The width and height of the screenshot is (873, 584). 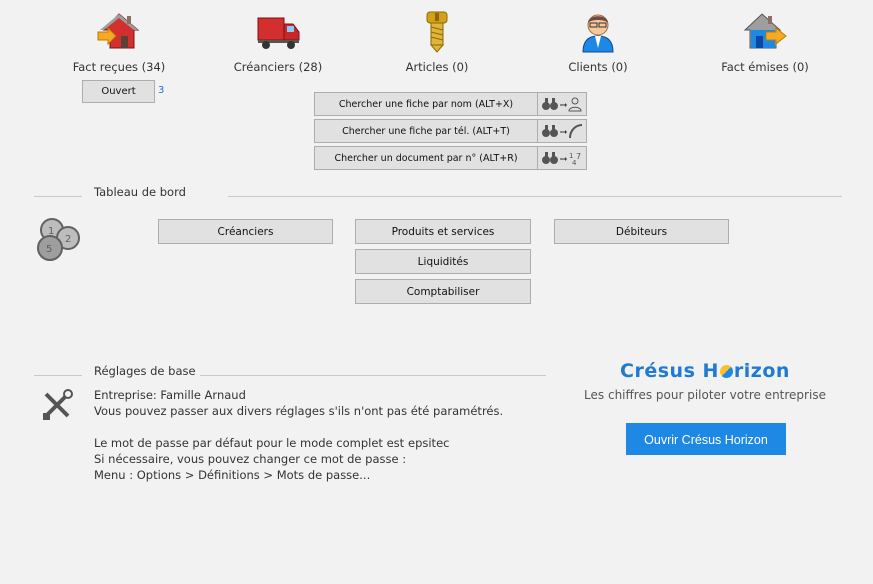 I want to click on truck-icon, so click(x=278, y=33).